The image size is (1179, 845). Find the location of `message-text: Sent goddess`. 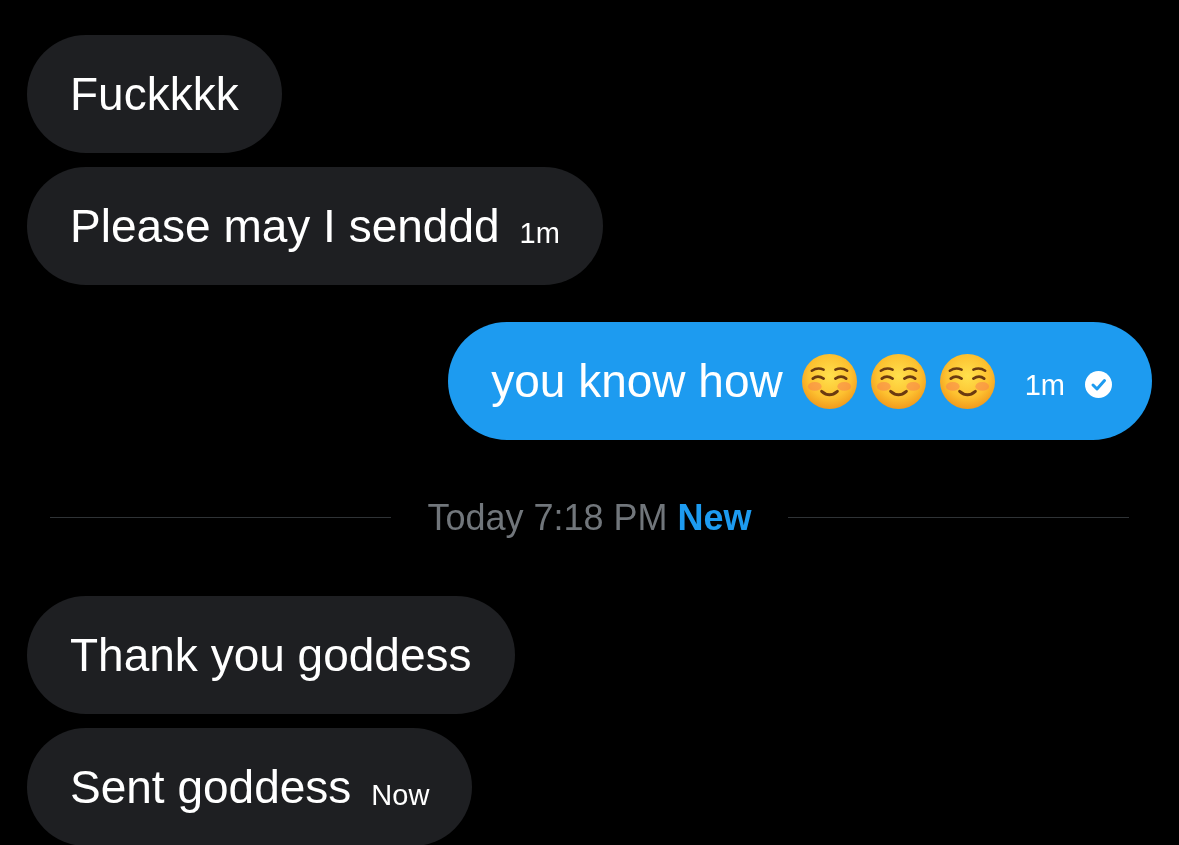

message-text: Sent goddess is located at coordinates (211, 787).